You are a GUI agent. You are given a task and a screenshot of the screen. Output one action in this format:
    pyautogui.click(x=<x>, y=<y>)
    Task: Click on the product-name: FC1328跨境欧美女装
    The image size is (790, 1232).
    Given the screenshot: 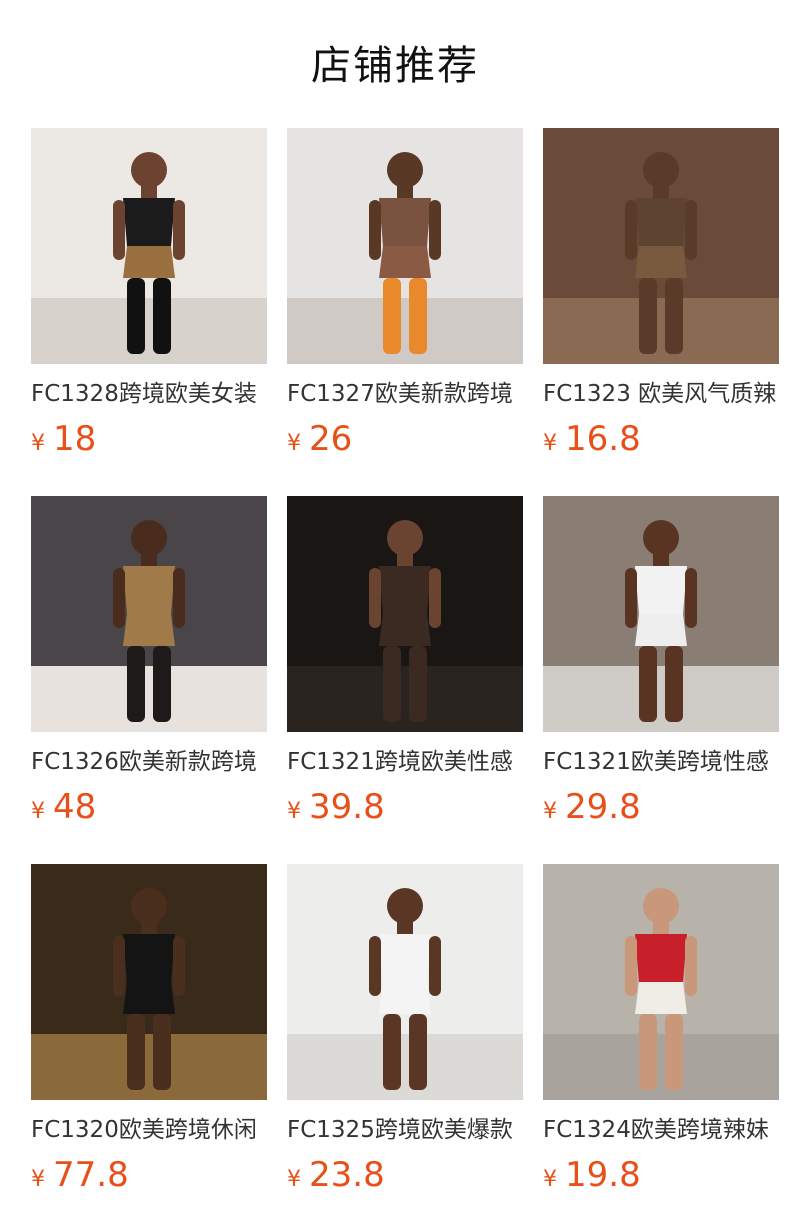 What is the action you would take?
    pyautogui.click(x=149, y=394)
    